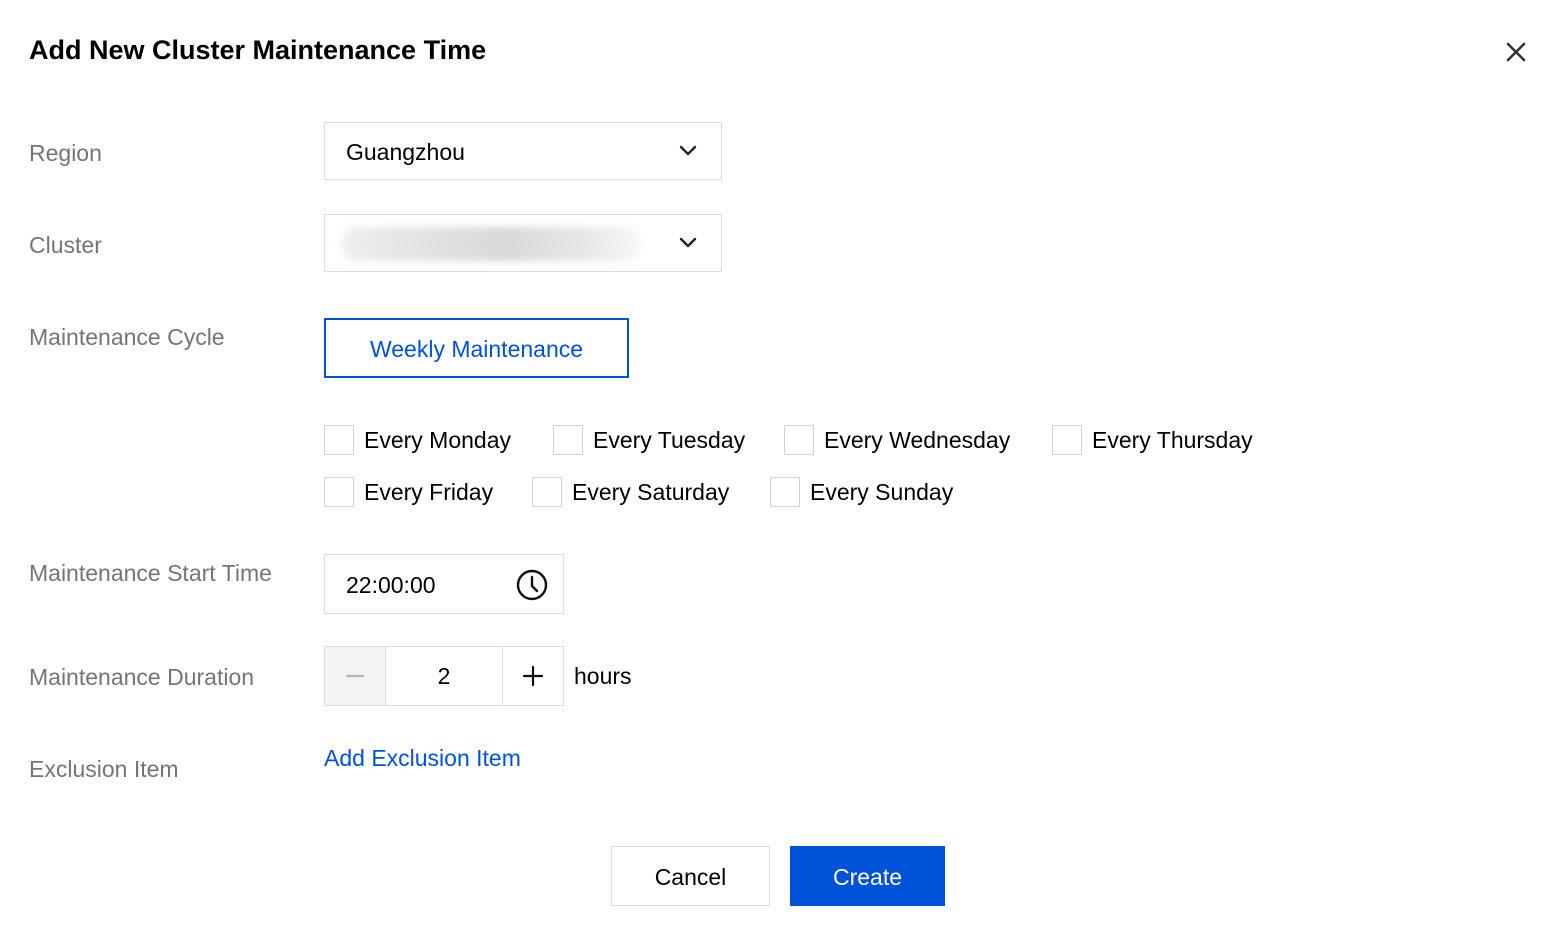  What do you see at coordinates (422, 758) in the screenshot?
I see `add-exclusion-item-link: Add Exclusion Item` at bounding box center [422, 758].